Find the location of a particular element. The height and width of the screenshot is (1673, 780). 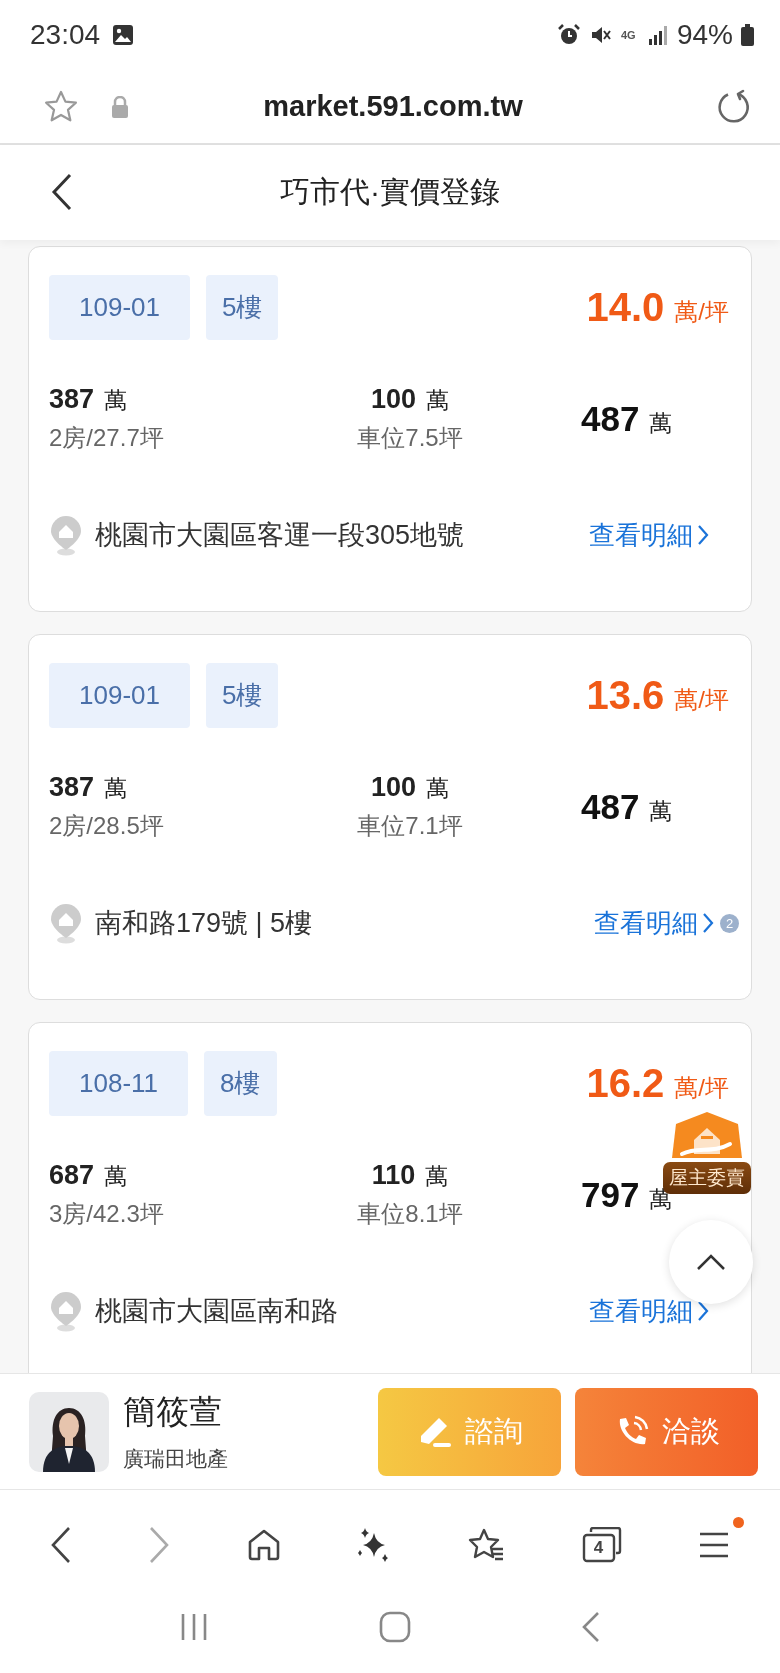

menu-icon is located at coordinates (713, 1545).